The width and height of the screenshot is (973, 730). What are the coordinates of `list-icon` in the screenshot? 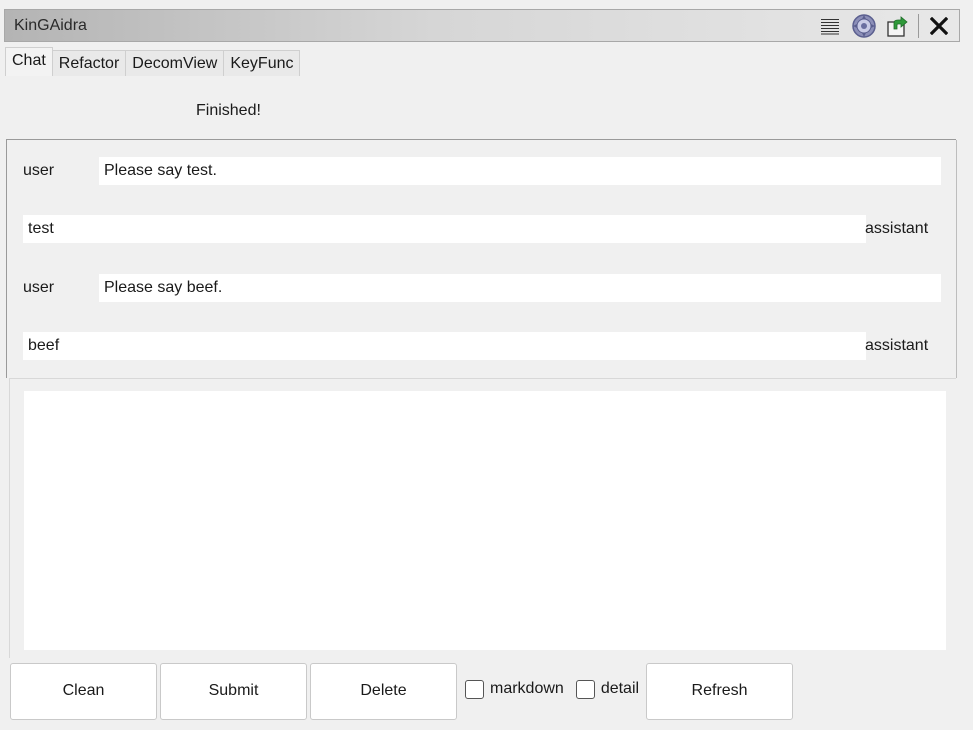 It's located at (830, 26).